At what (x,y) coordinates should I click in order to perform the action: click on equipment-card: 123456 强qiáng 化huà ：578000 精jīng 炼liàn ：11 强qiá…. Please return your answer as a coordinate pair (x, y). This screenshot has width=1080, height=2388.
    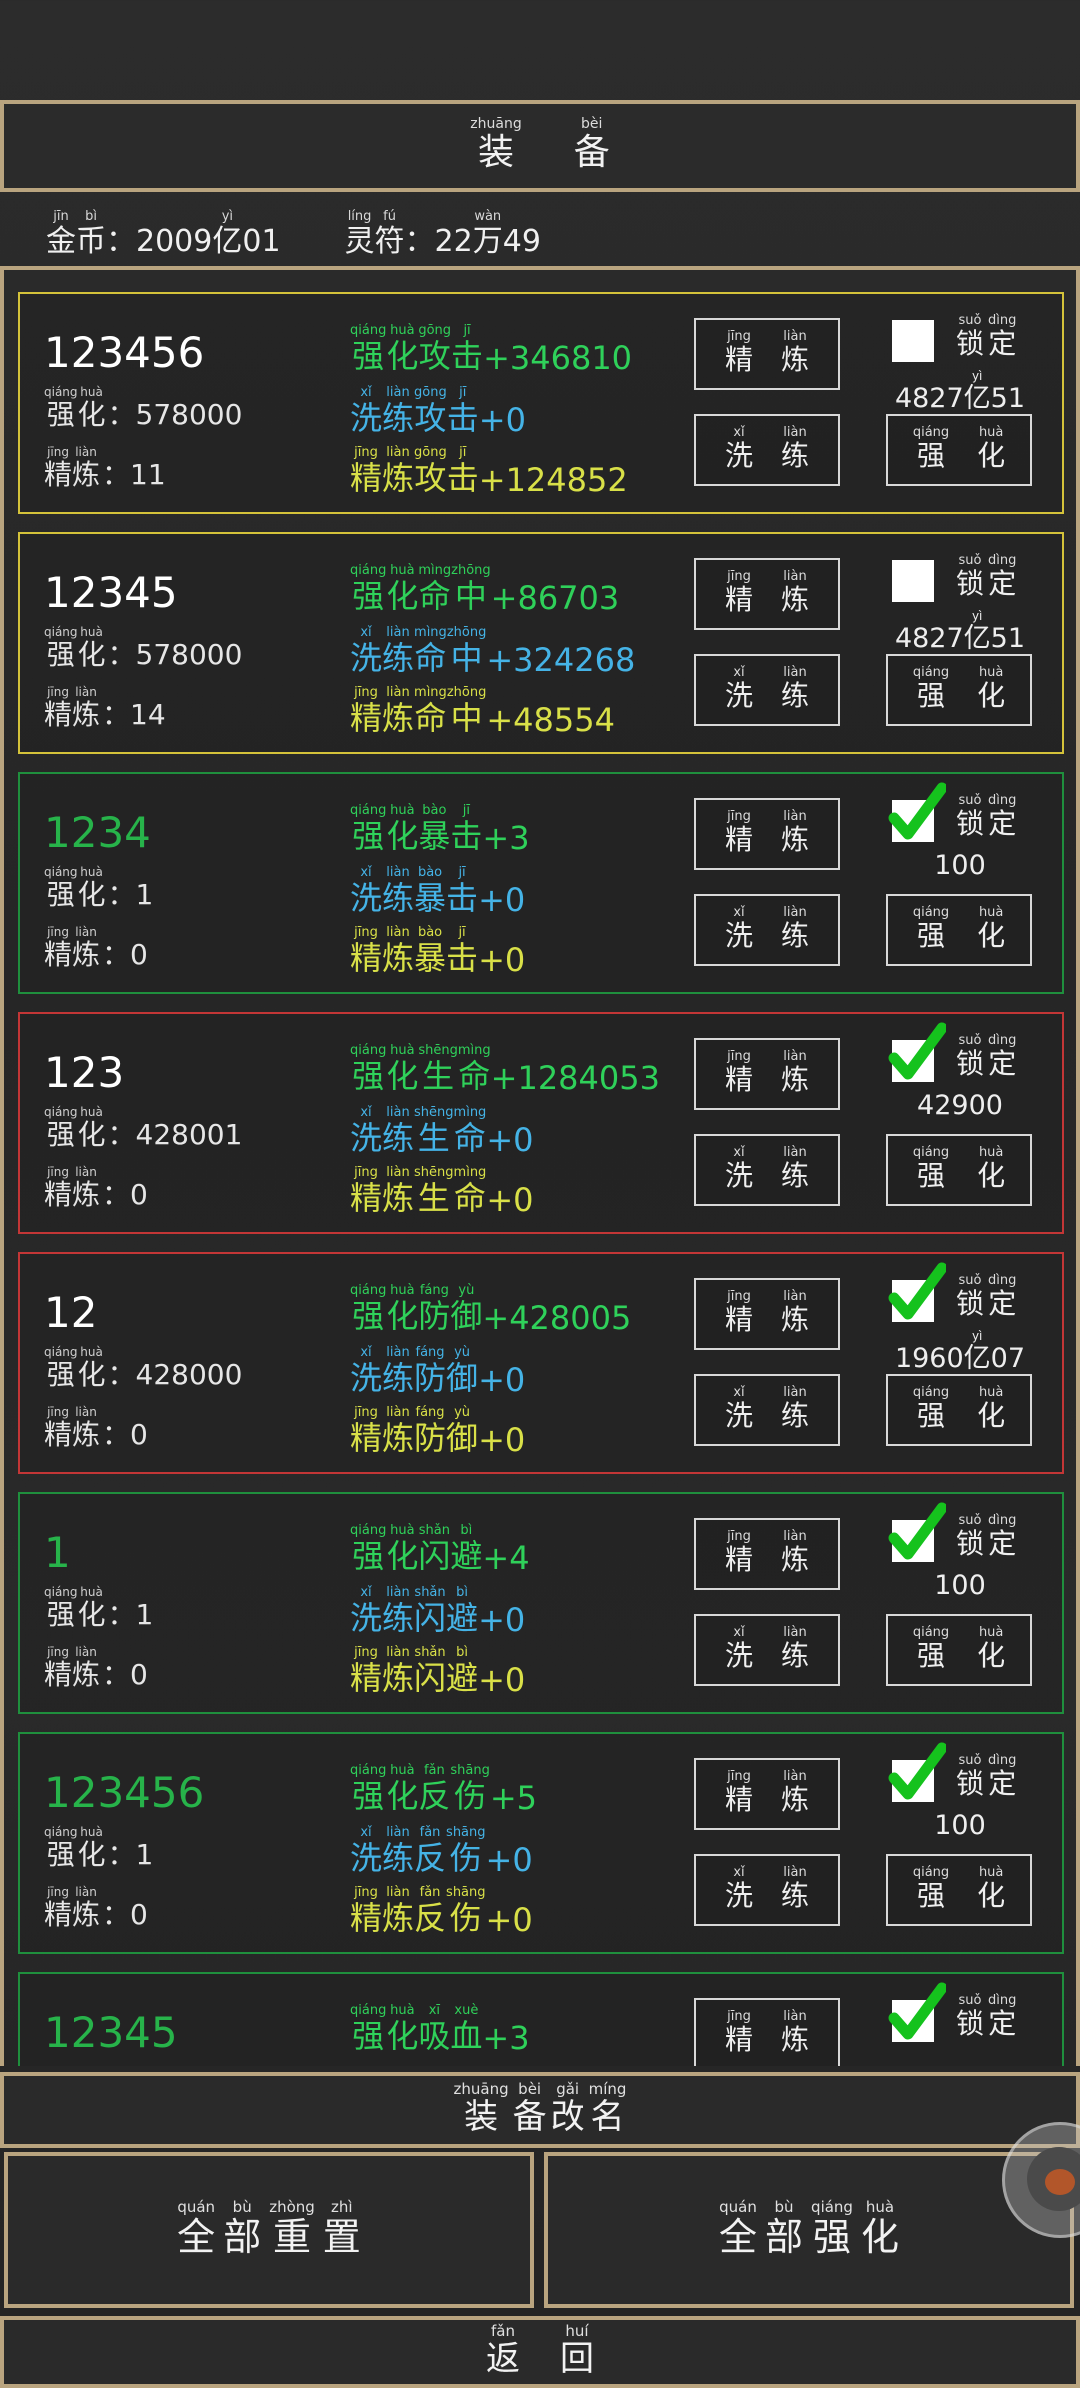
    Looking at the image, I should click on (541, 403).